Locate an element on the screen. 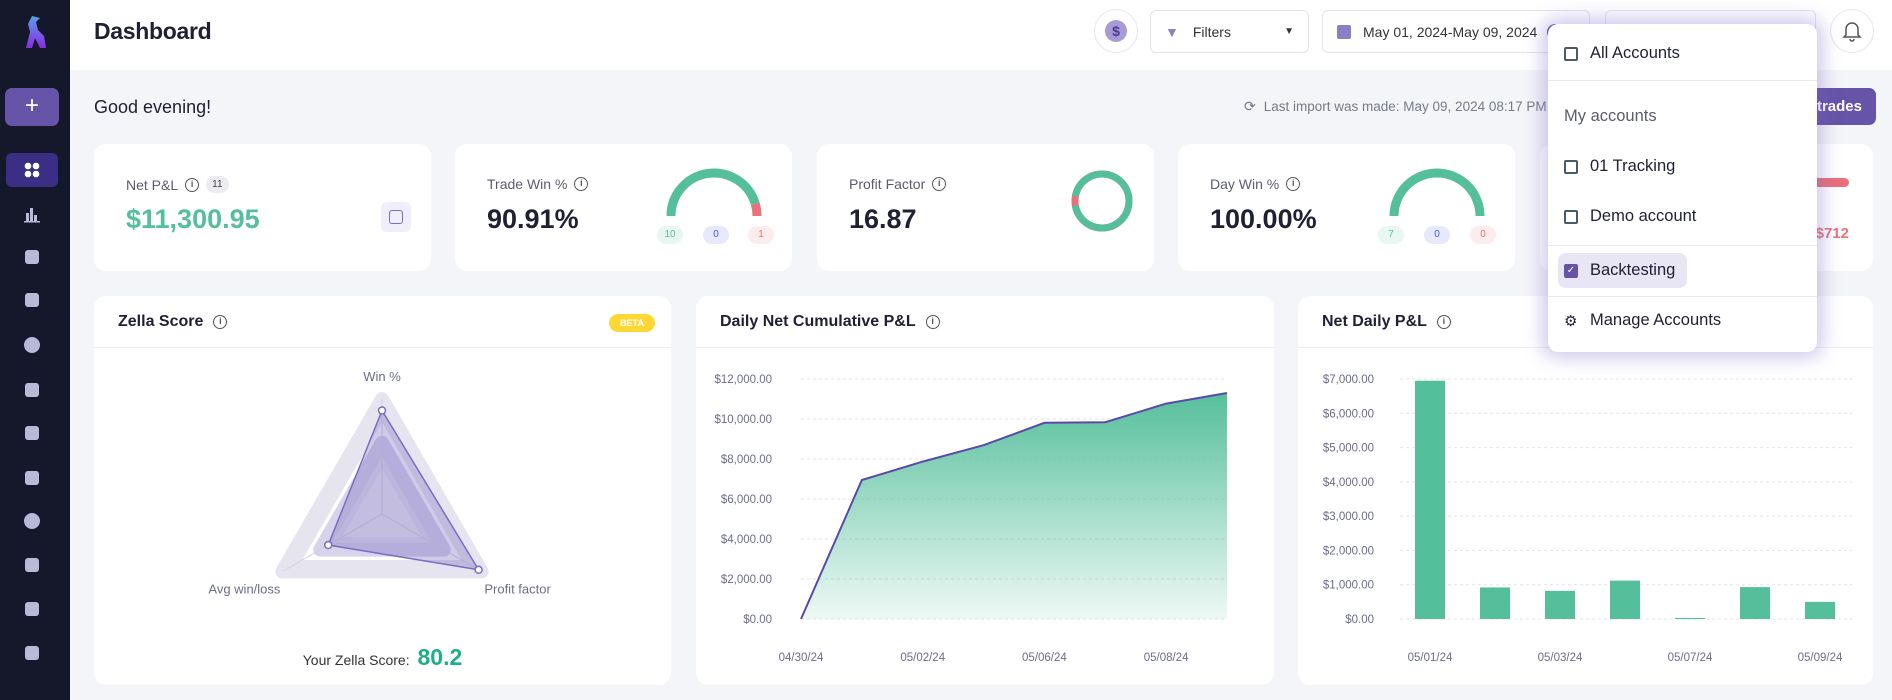 Image resolution: width=1892 pixels, height=700 pixels. sidebar-item-notebook is located at coordinates (32, 433).